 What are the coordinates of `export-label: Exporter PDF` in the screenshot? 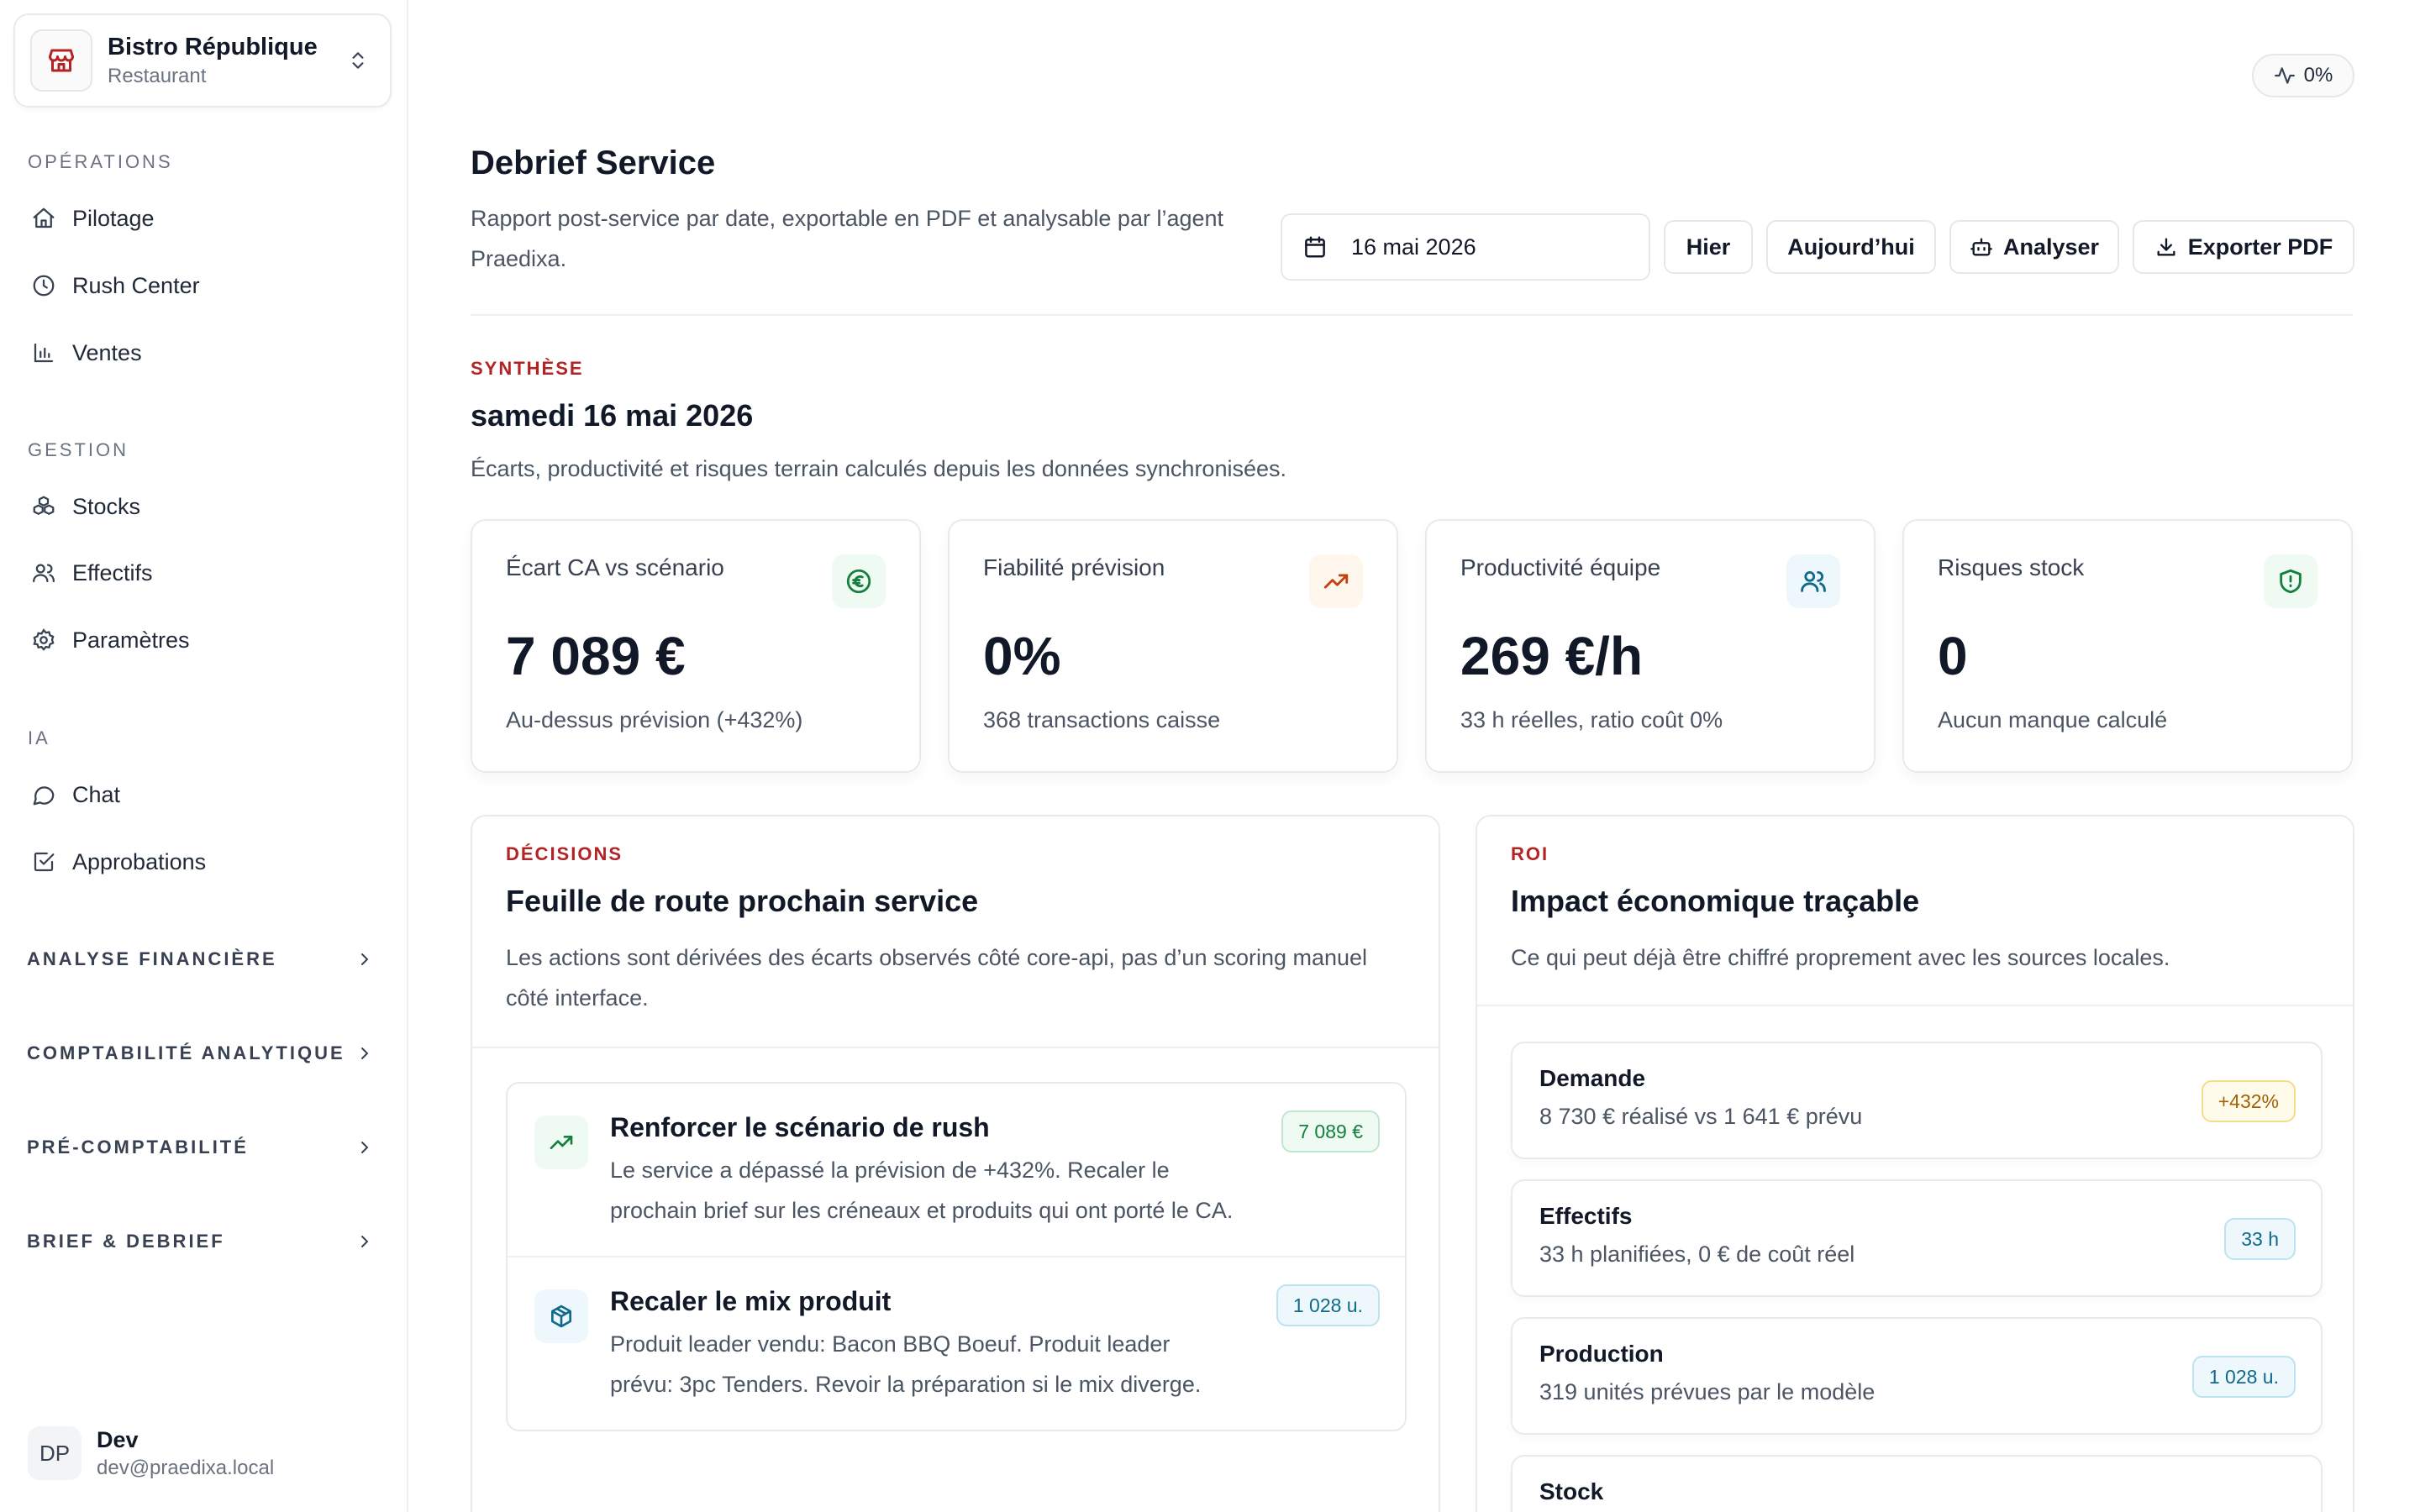 It's located at (2260, 247).